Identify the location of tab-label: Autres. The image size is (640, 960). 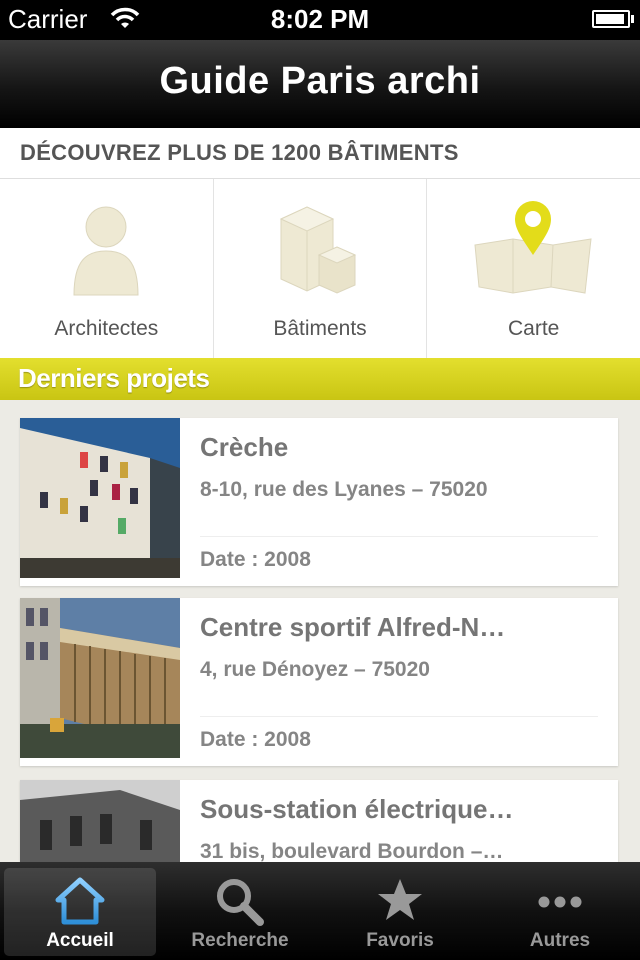
(560, 940).